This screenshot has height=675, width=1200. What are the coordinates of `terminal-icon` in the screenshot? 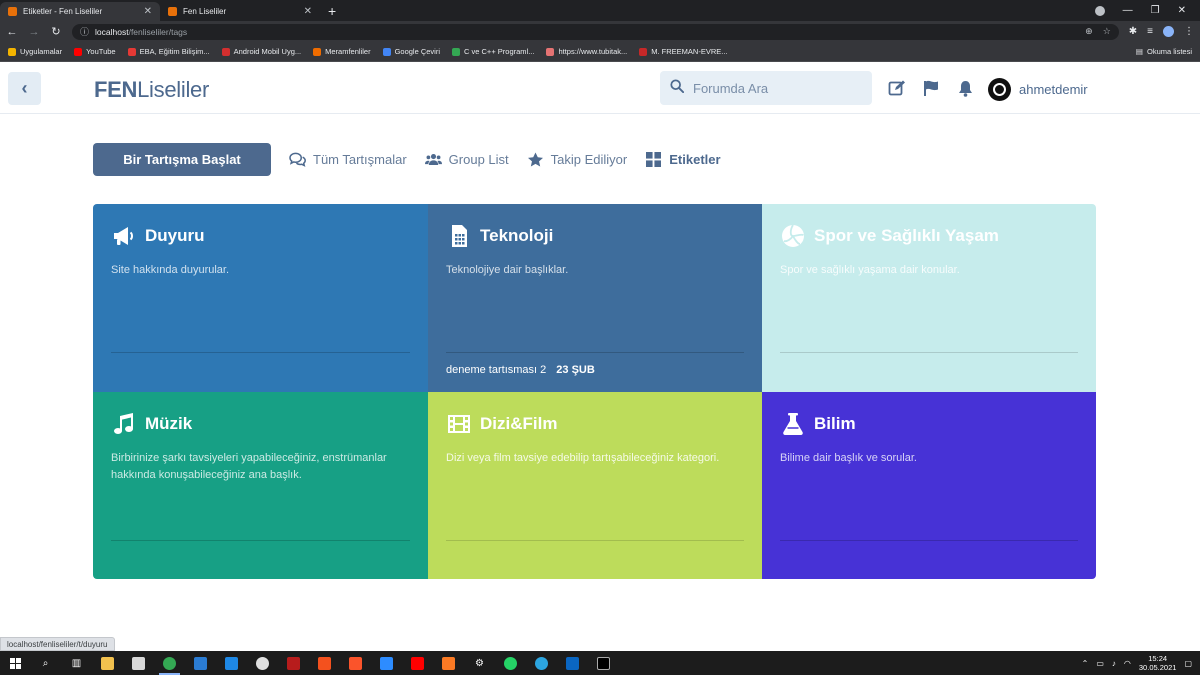 It's located at (603, 663).